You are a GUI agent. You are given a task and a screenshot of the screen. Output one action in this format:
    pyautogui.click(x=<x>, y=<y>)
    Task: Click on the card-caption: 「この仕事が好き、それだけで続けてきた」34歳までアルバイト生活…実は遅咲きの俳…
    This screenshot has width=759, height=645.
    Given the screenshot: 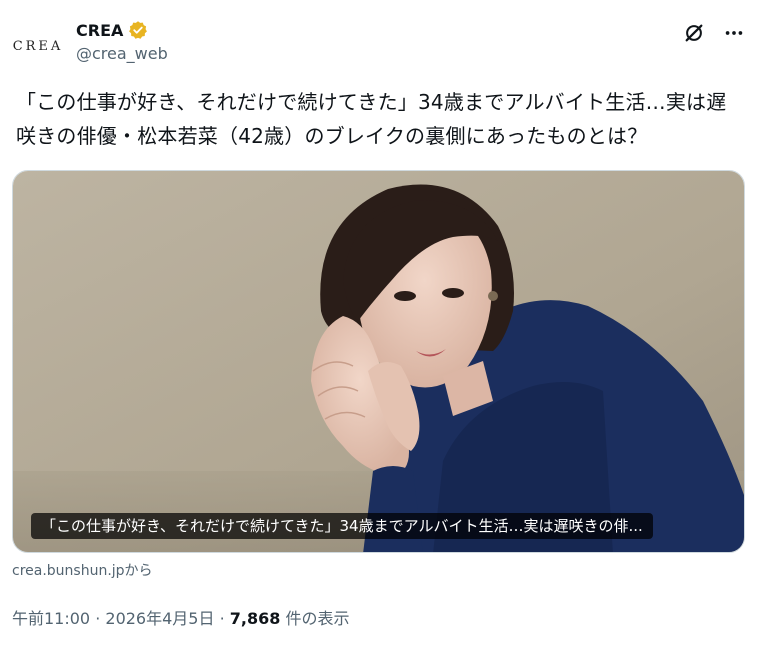 What is the action you would take?
    pyautogui.click(x=342, y=526)
    